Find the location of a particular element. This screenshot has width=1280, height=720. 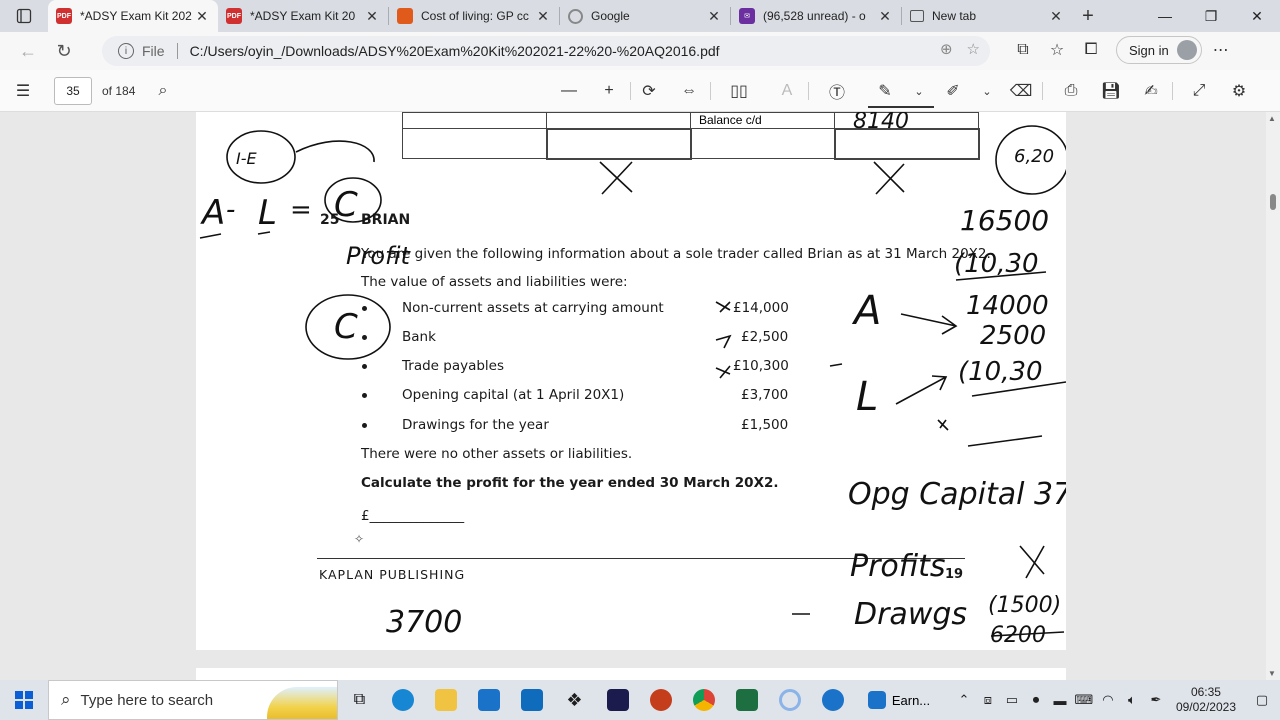

tab-new-tab: New tab ✕ is located at coordinates (987, 16).